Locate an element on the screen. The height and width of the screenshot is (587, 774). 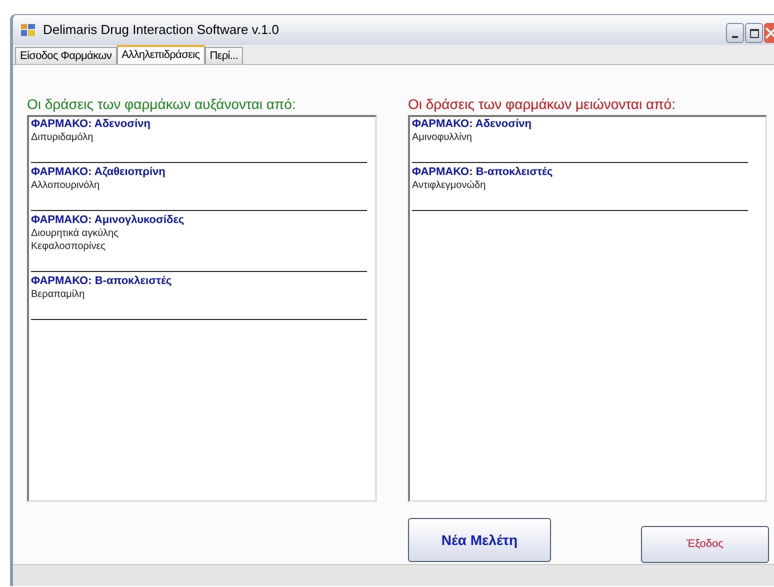
interacting-drug: Διπυριδαμόλη is located at coordinates (62, 137).